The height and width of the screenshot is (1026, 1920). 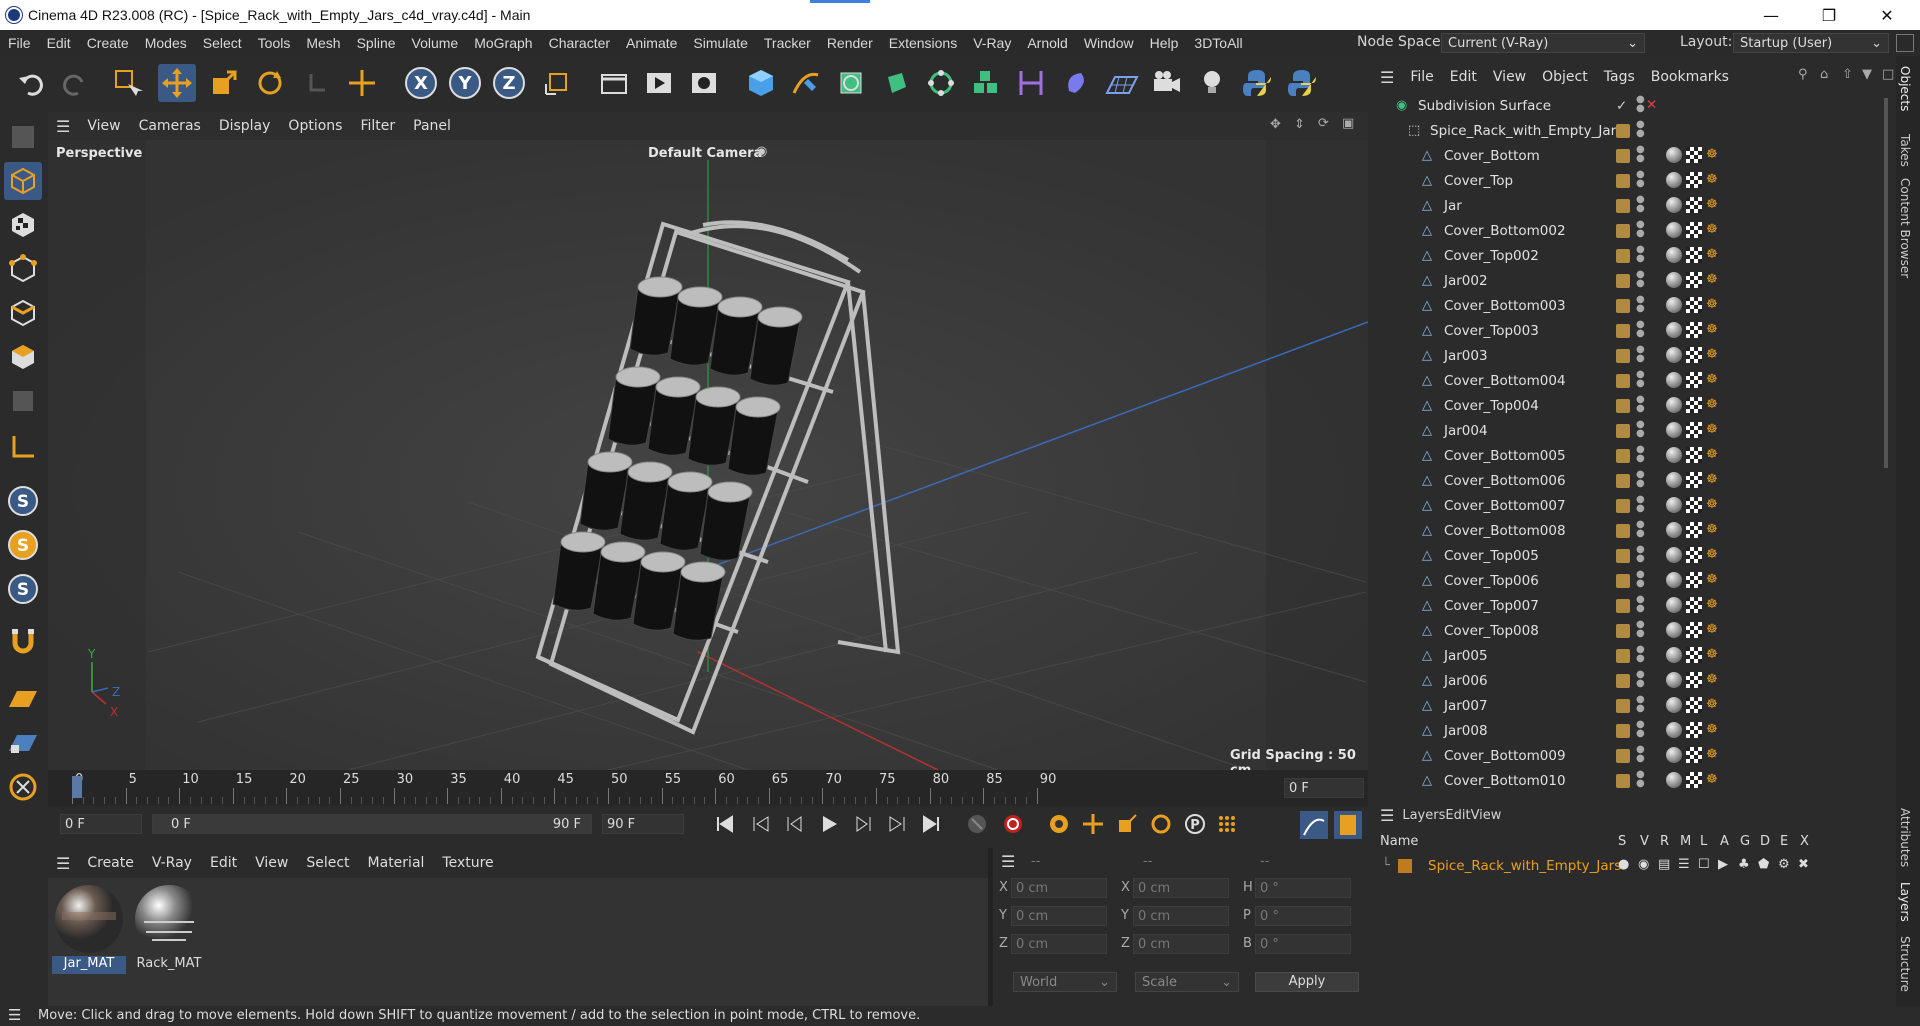 I want to click on viewport-menu-options: Options, so click(x=315, y=126).